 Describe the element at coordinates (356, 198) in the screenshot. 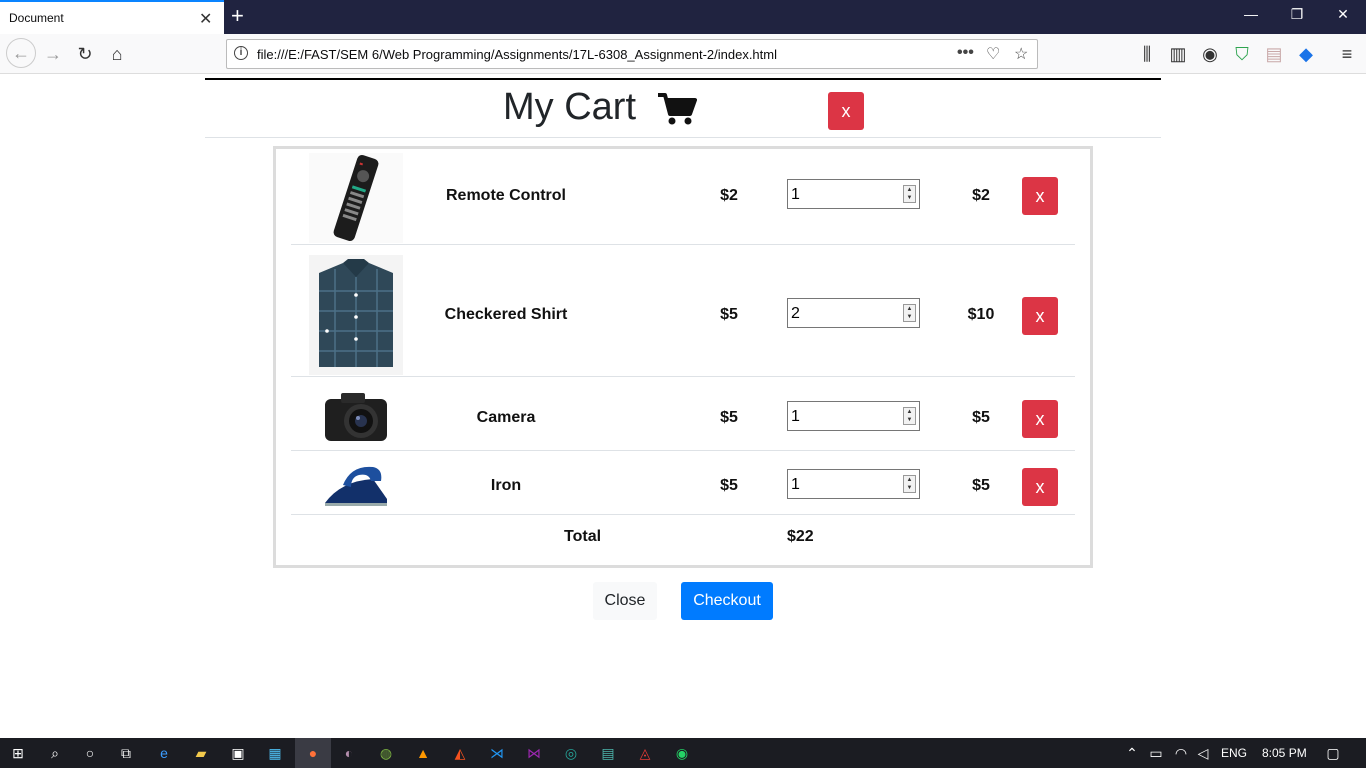

I see `remote-control-image` at that location.